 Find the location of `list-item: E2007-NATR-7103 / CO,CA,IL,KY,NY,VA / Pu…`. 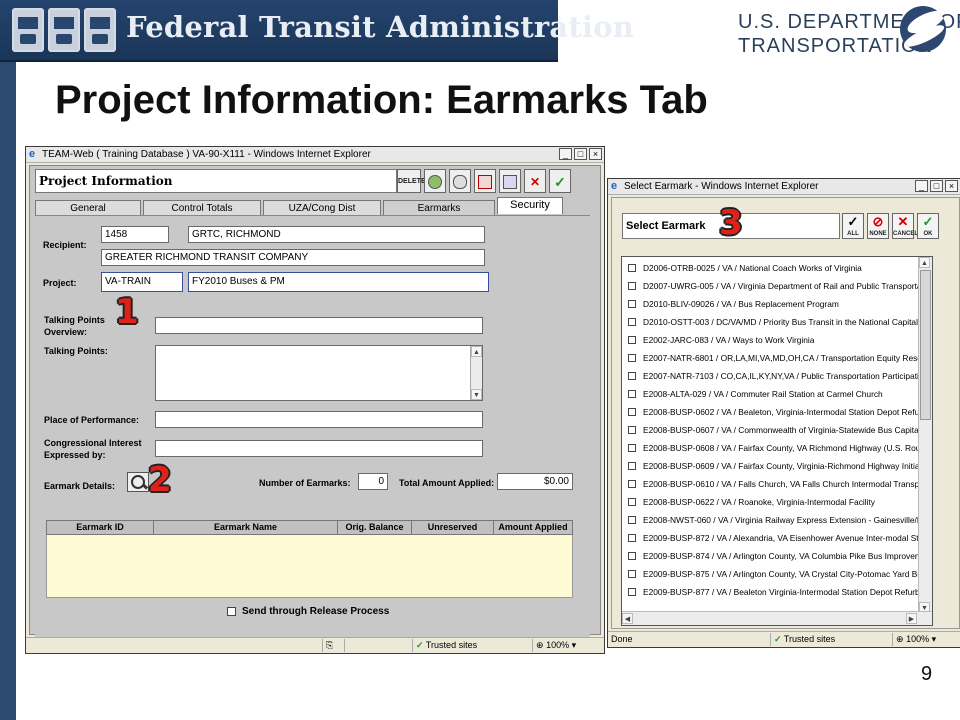

list-item: E2007-NATR-7103 / CO,CA,IL,KY,NY,VA / Pu… is located at coordinates (770, 376).